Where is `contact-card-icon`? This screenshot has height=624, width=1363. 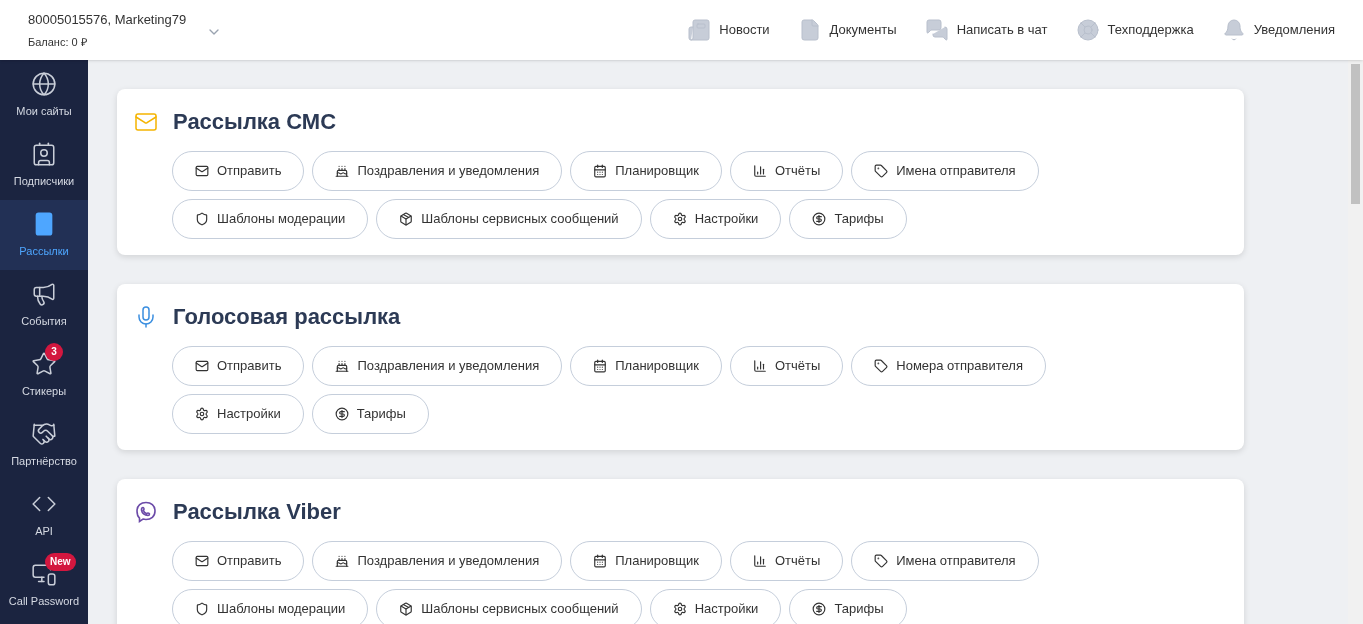 contact-card-icon is located at coordinates (44, 153).